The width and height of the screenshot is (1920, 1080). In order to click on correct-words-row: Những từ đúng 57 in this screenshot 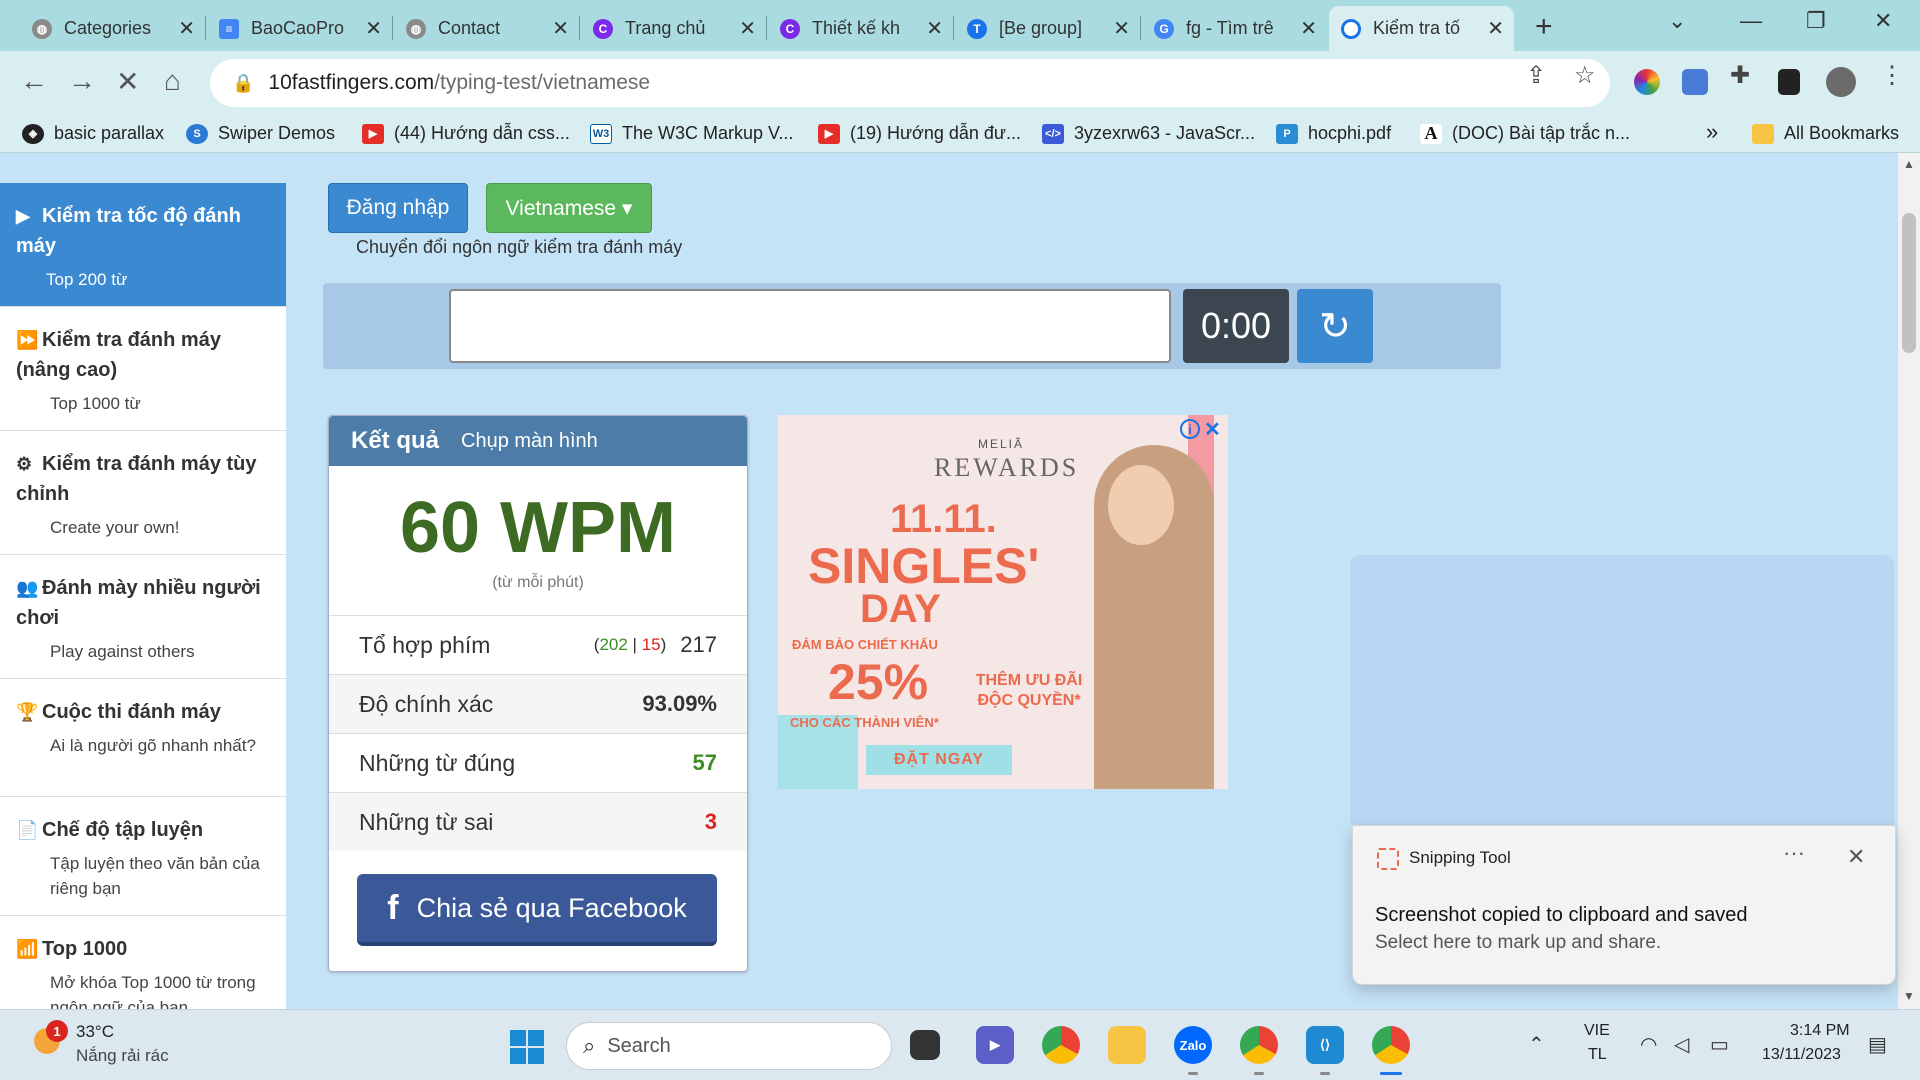, I will do `click(538, 762)`.